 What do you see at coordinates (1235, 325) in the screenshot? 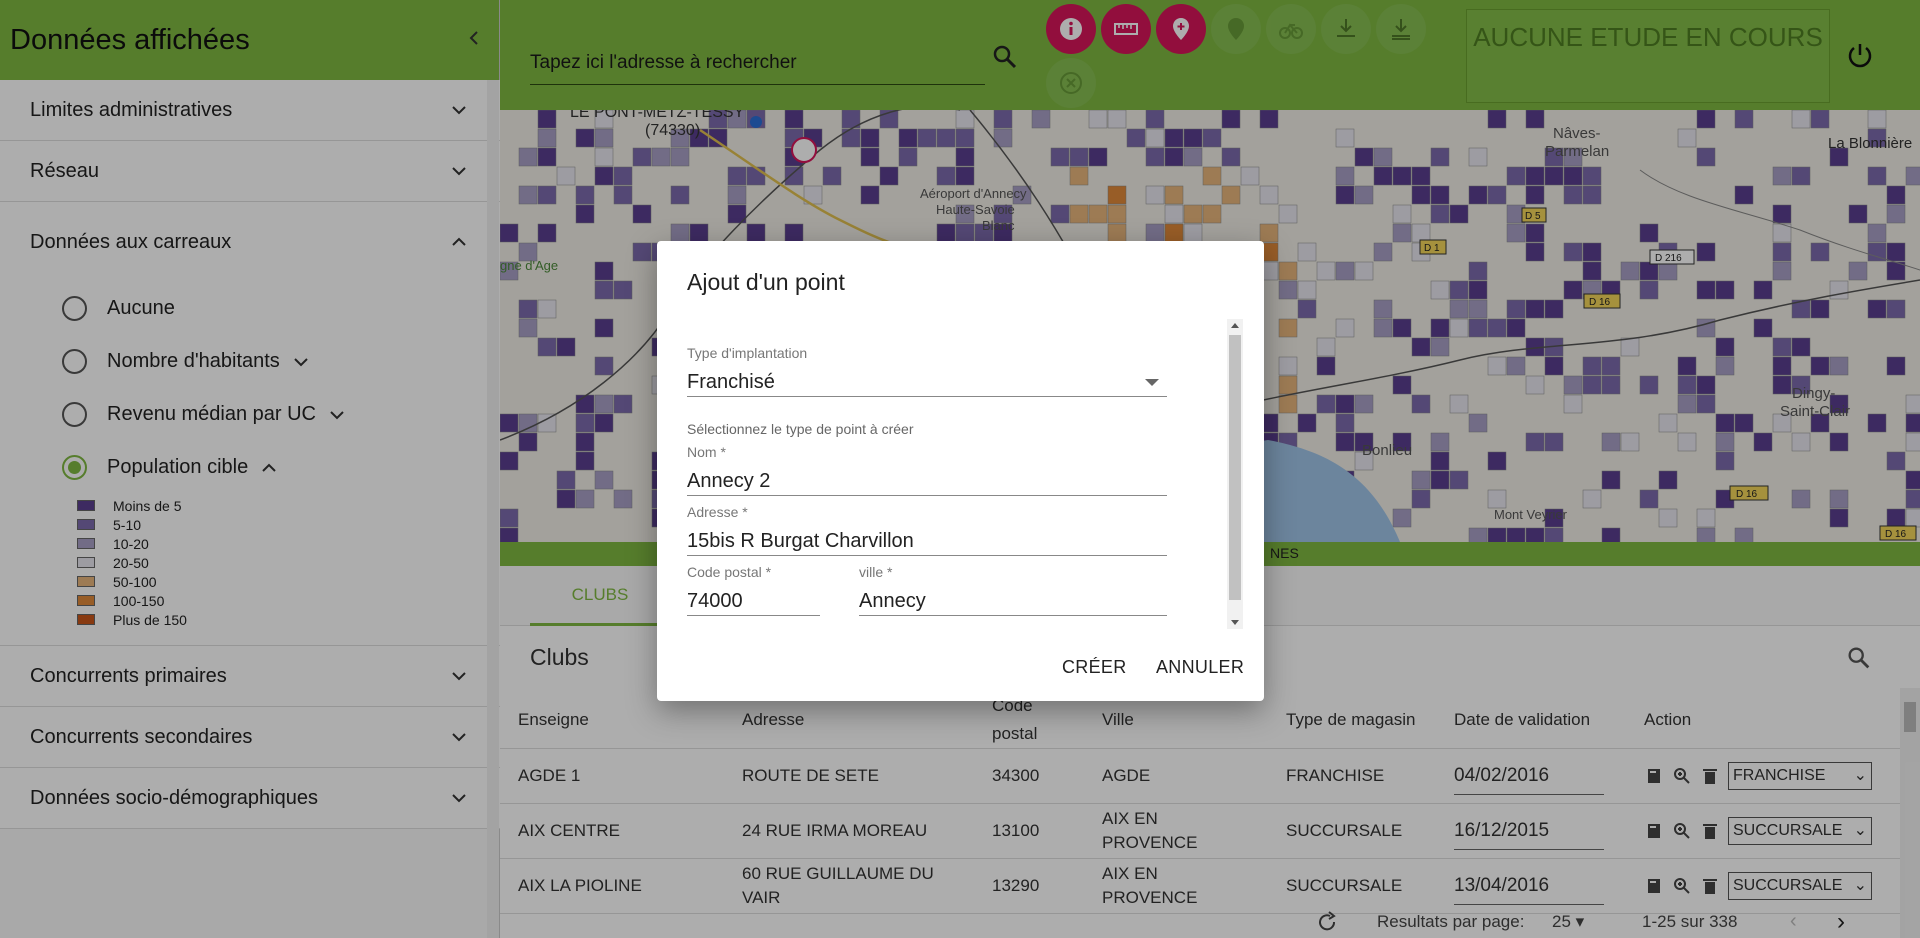
I see `scroll-up-icon` at bounding box center [1235, 325].